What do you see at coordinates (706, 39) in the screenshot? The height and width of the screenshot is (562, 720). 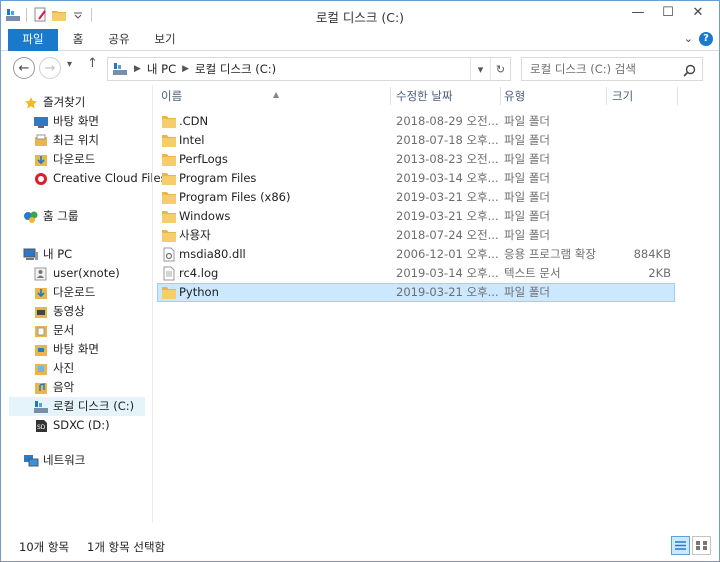 I see `help-icon: ?` at bounding box center [706, 39].